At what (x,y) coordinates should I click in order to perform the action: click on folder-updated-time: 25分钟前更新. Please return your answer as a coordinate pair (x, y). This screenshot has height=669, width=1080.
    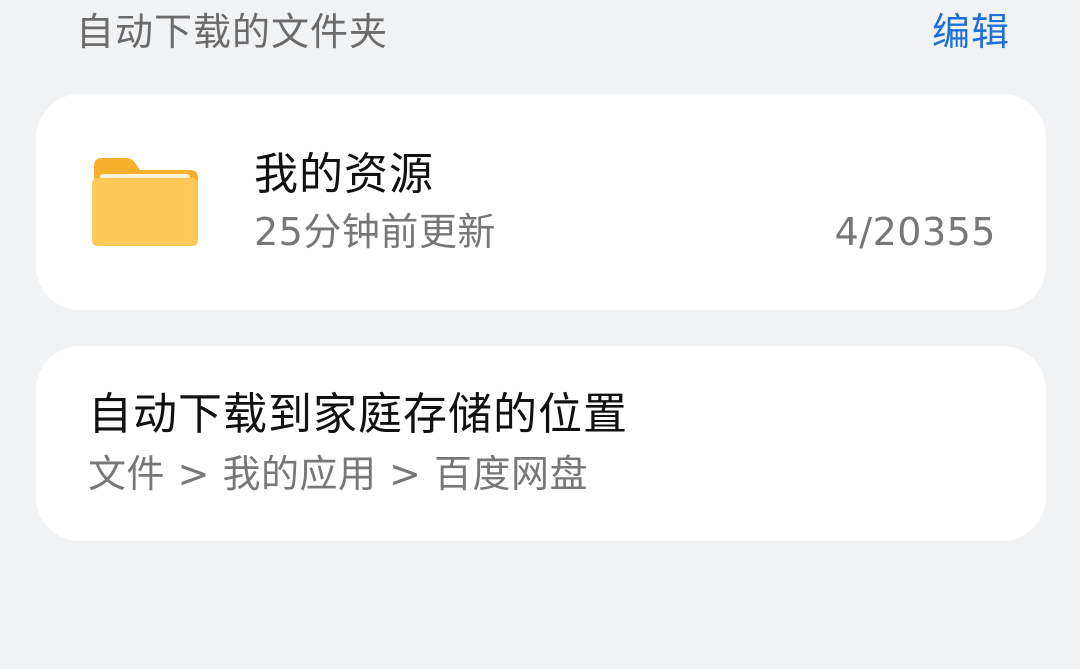
    Looking at the image, I should click on (375, 232).